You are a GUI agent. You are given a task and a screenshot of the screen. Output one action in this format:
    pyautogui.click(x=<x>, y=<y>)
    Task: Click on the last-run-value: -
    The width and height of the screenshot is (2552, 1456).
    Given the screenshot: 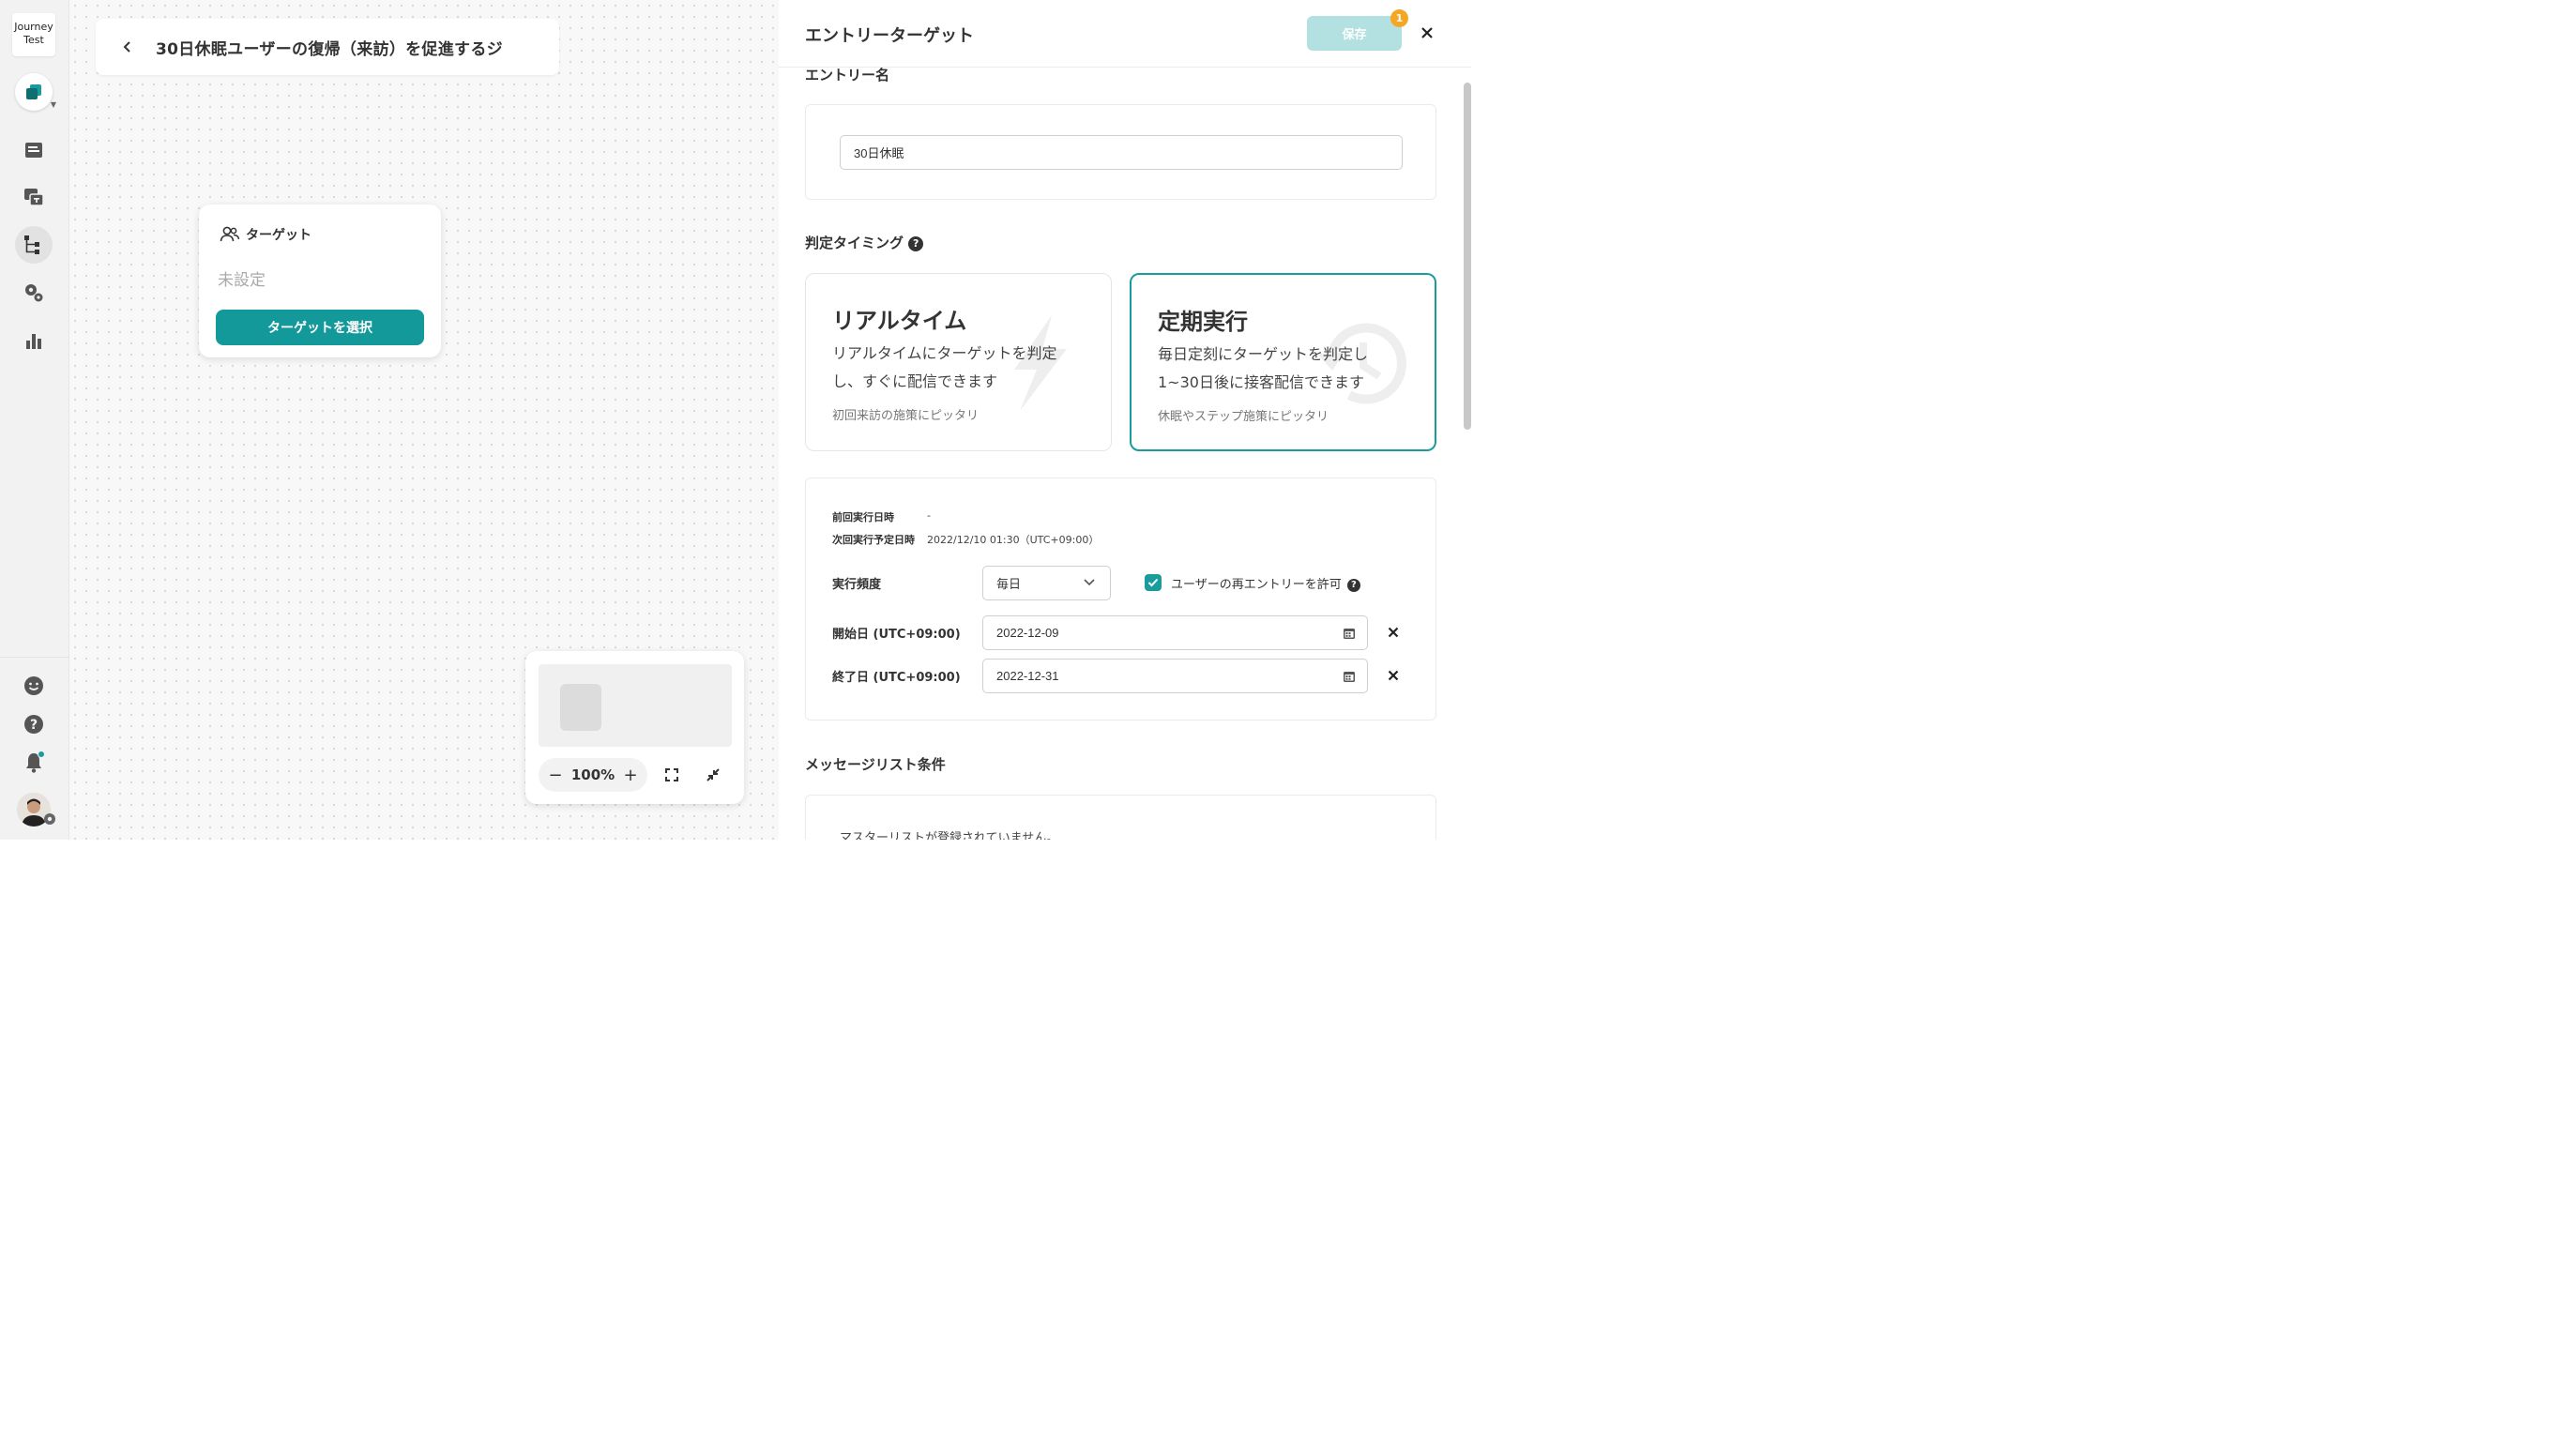 What is the action you would take?
    pyautogui.click(x=929, y=515)
    